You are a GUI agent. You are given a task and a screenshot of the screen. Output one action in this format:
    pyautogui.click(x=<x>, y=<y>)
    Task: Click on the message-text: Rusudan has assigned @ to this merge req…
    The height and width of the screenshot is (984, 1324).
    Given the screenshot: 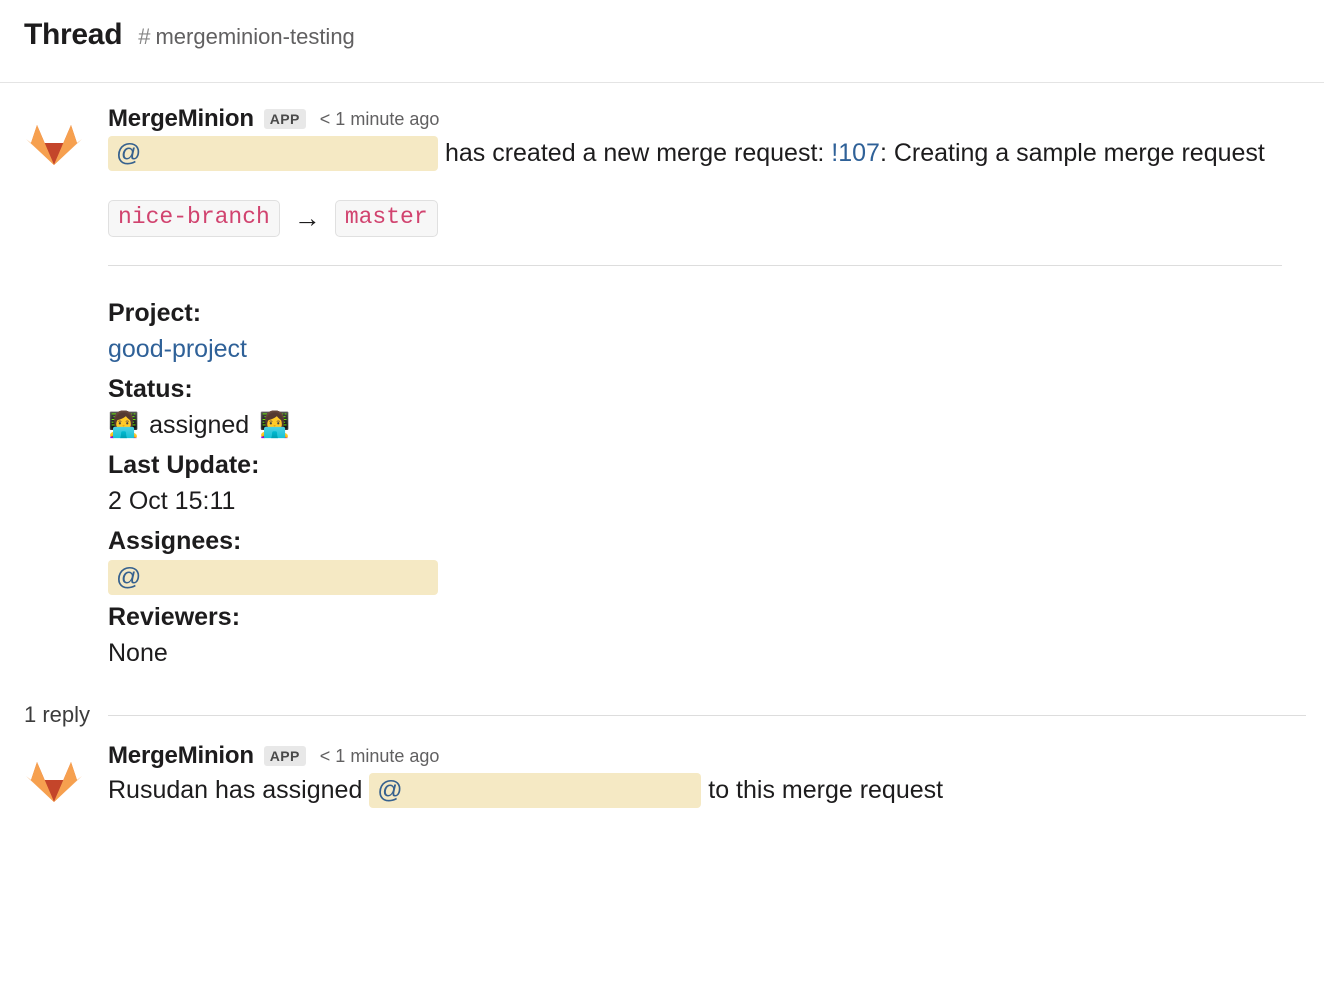 What is the action you would take?
    pyautogui.click(x=704, y=790)
    